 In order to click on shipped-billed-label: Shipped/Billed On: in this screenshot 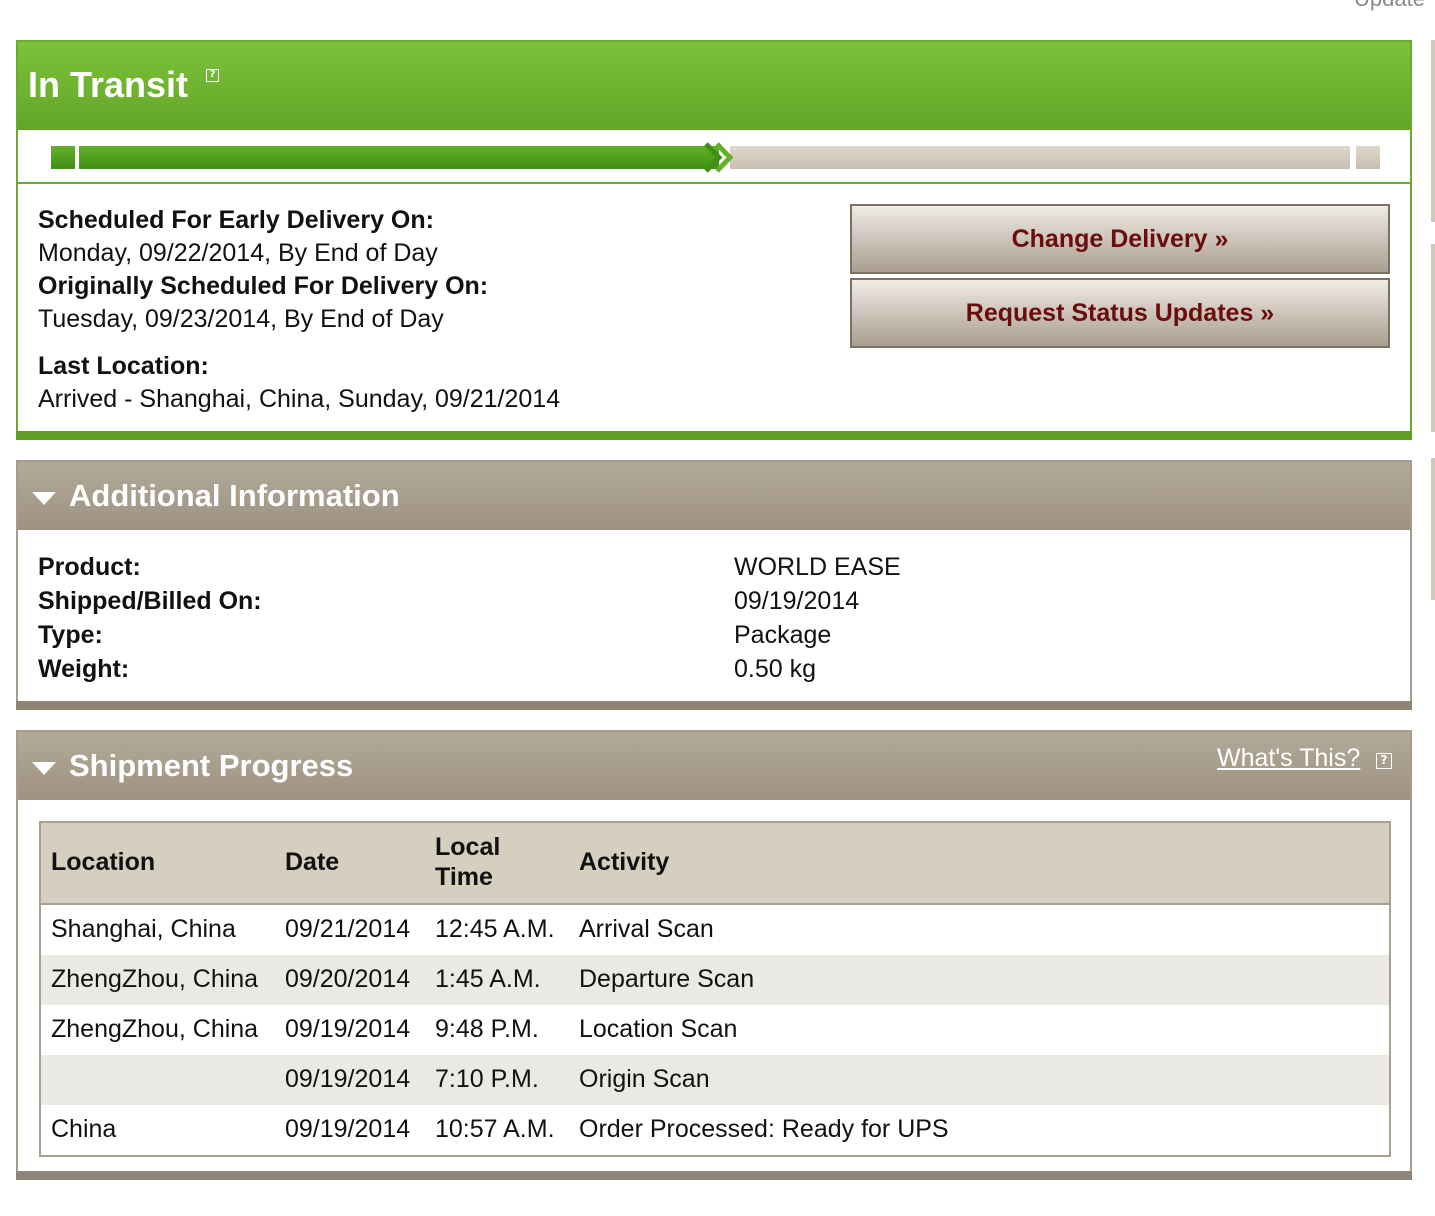, I will do `click(150, 601)`.